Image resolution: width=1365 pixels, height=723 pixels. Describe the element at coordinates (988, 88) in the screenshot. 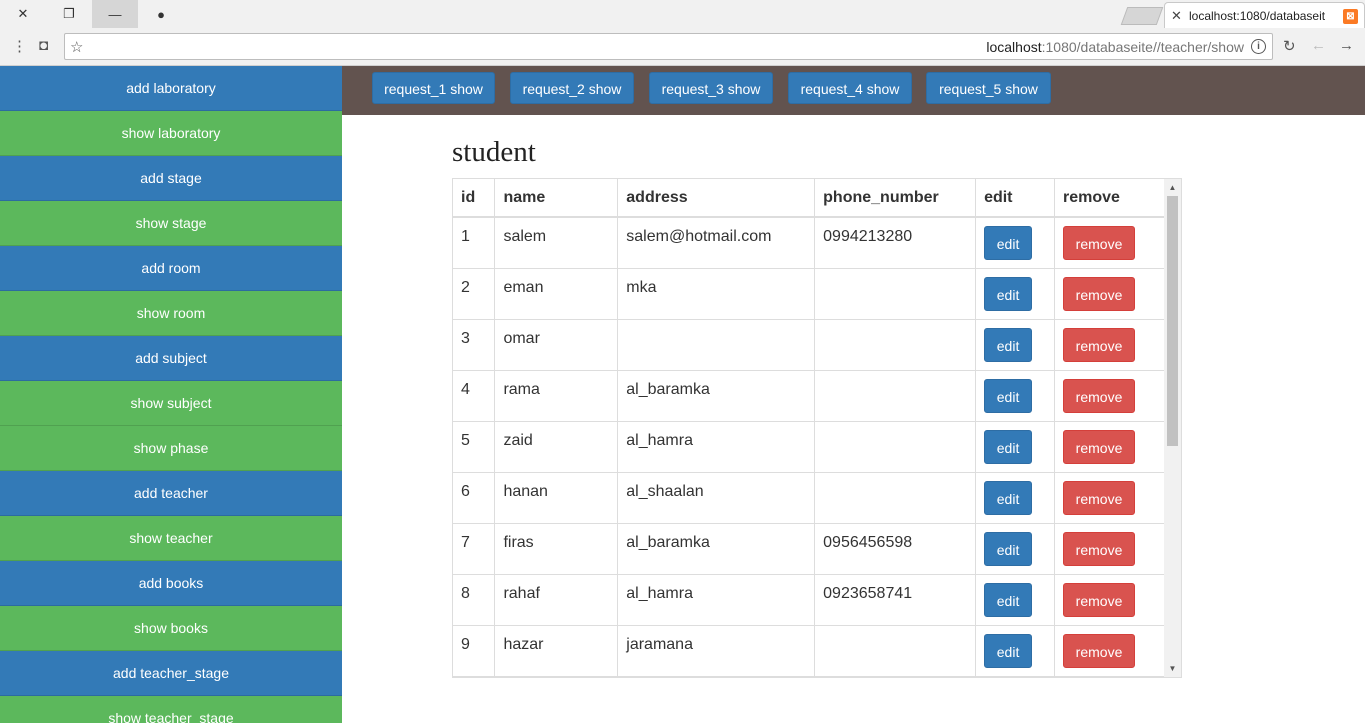

I see `request-5-show-button: request_5 show` at that location.